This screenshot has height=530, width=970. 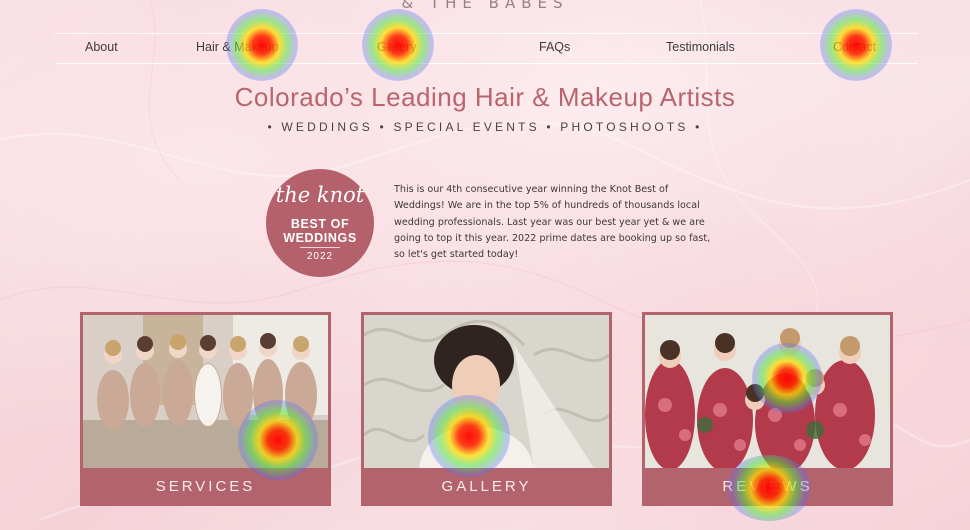 What do you see at coordinates (320, 195) in the screenshot?
I see `badge-script: the knot` at bounding box center [320, 195].